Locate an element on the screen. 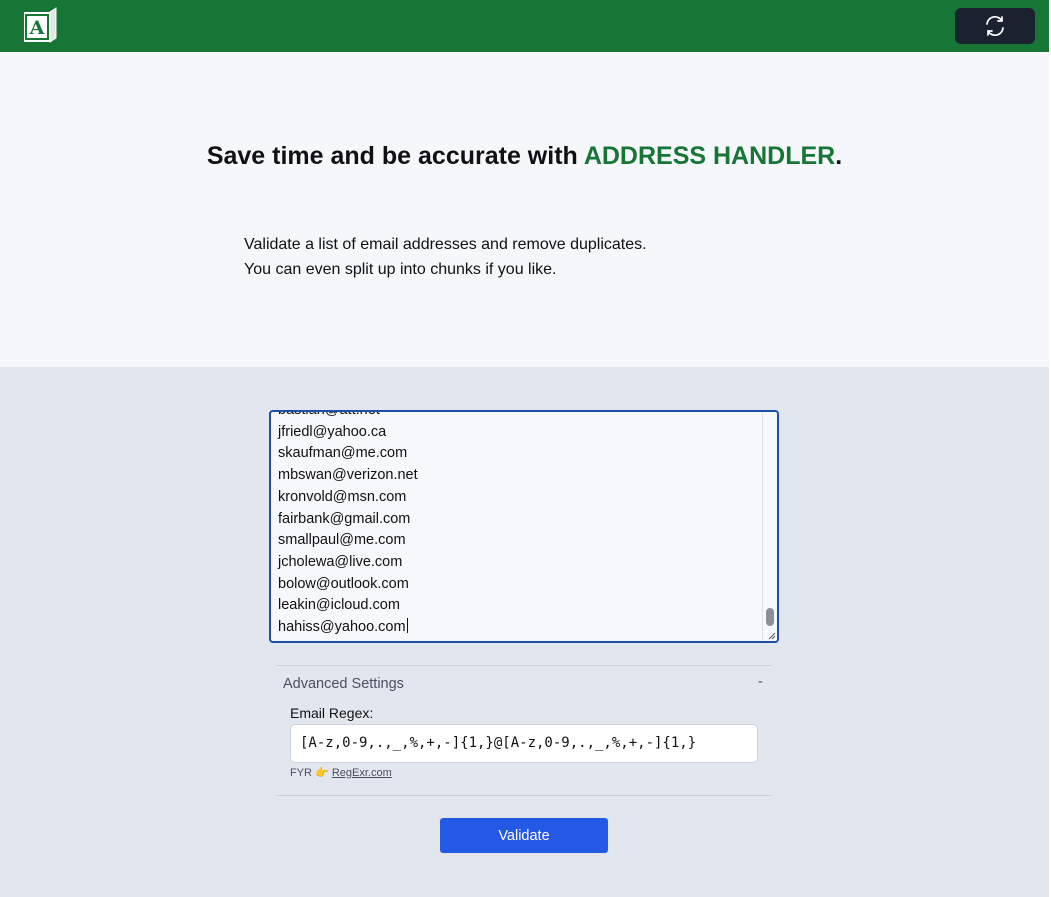  advanced-settings-title: Advanced Settings is located at coordinates (343, 684).